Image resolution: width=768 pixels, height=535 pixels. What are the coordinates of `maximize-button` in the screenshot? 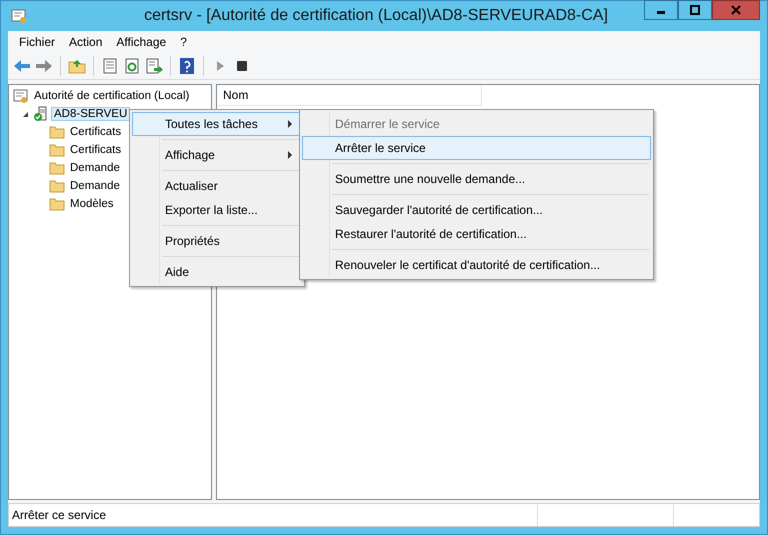 It's located at (695, 10).